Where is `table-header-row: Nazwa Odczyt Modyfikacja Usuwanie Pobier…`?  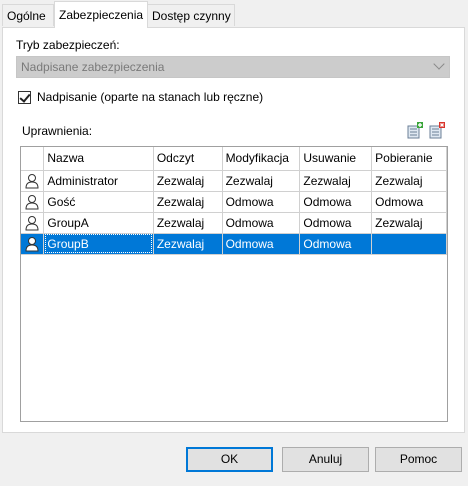 table-header-row: Nazwa Odczyt Modyfikacja Usuwanie Pobier… is located at coordinates (234, 159).